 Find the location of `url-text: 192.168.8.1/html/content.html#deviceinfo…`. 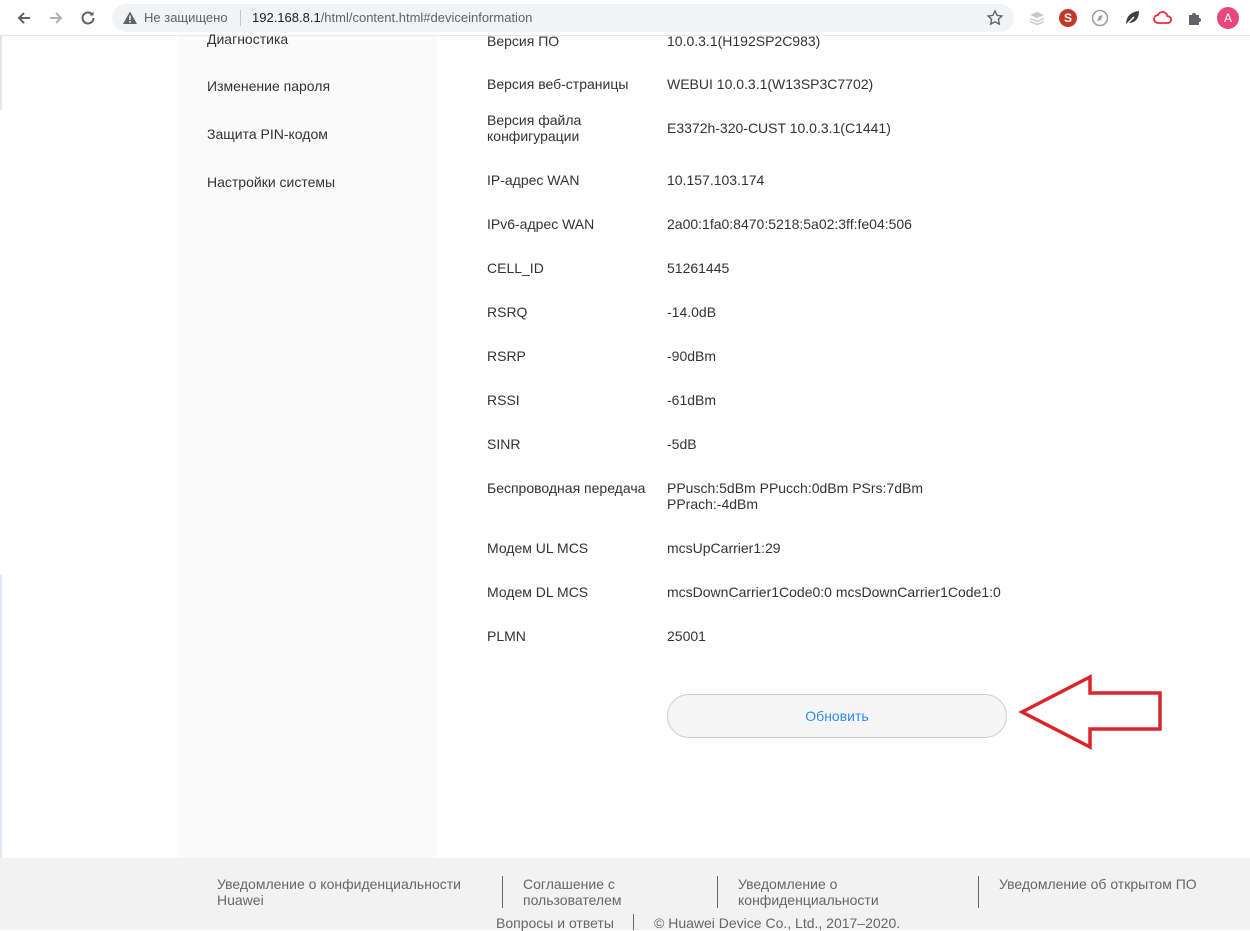

url-text: 192.168.8.1/html/content.html#deviceinfo… is located at coordinates (392, 18).